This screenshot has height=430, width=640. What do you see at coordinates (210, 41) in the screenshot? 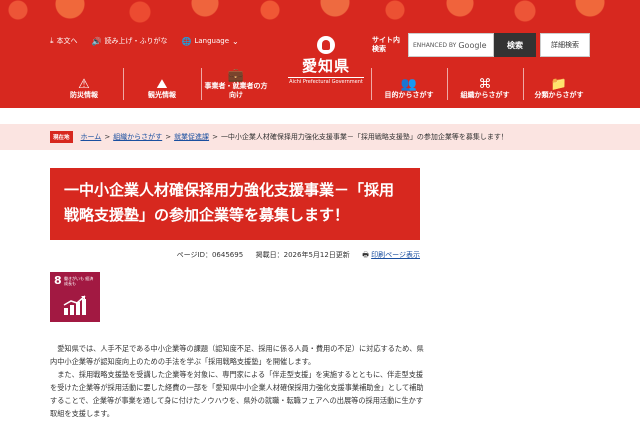
I see `language-select: 🌐 Language ⌄` at bounding box center [210, 41].